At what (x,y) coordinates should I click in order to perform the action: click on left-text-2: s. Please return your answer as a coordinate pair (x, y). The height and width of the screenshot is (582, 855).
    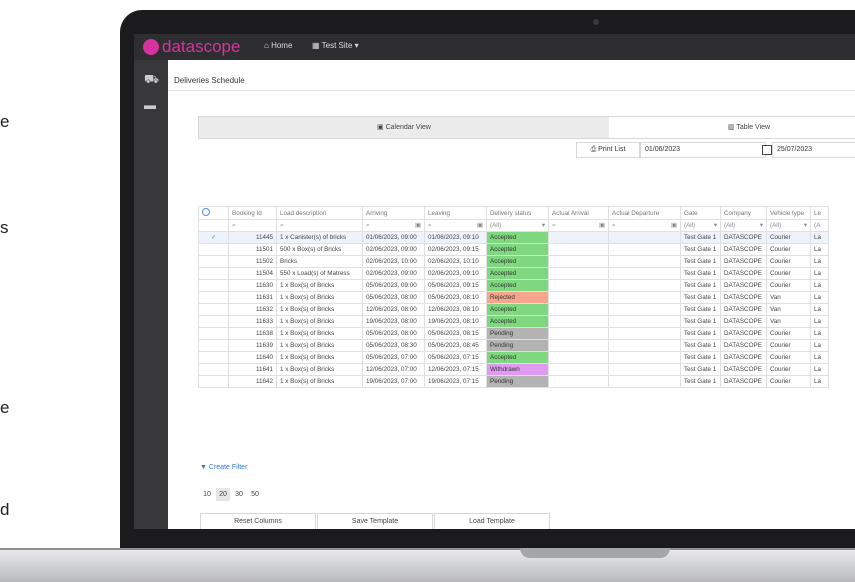
    Looking at the image, I should click on (4, 227).